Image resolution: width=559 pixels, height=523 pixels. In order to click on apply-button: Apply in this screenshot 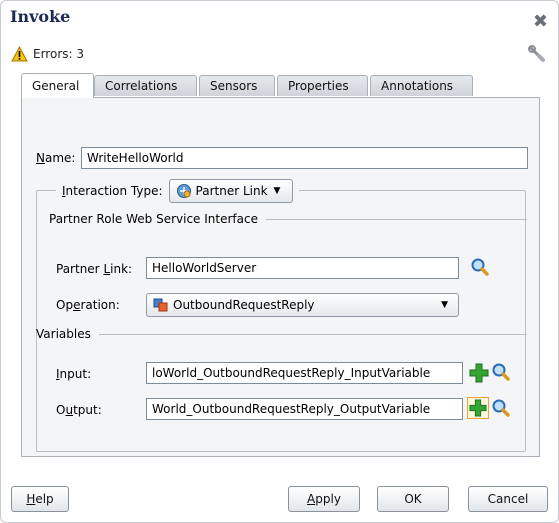, I will do `click(324, 499)`.